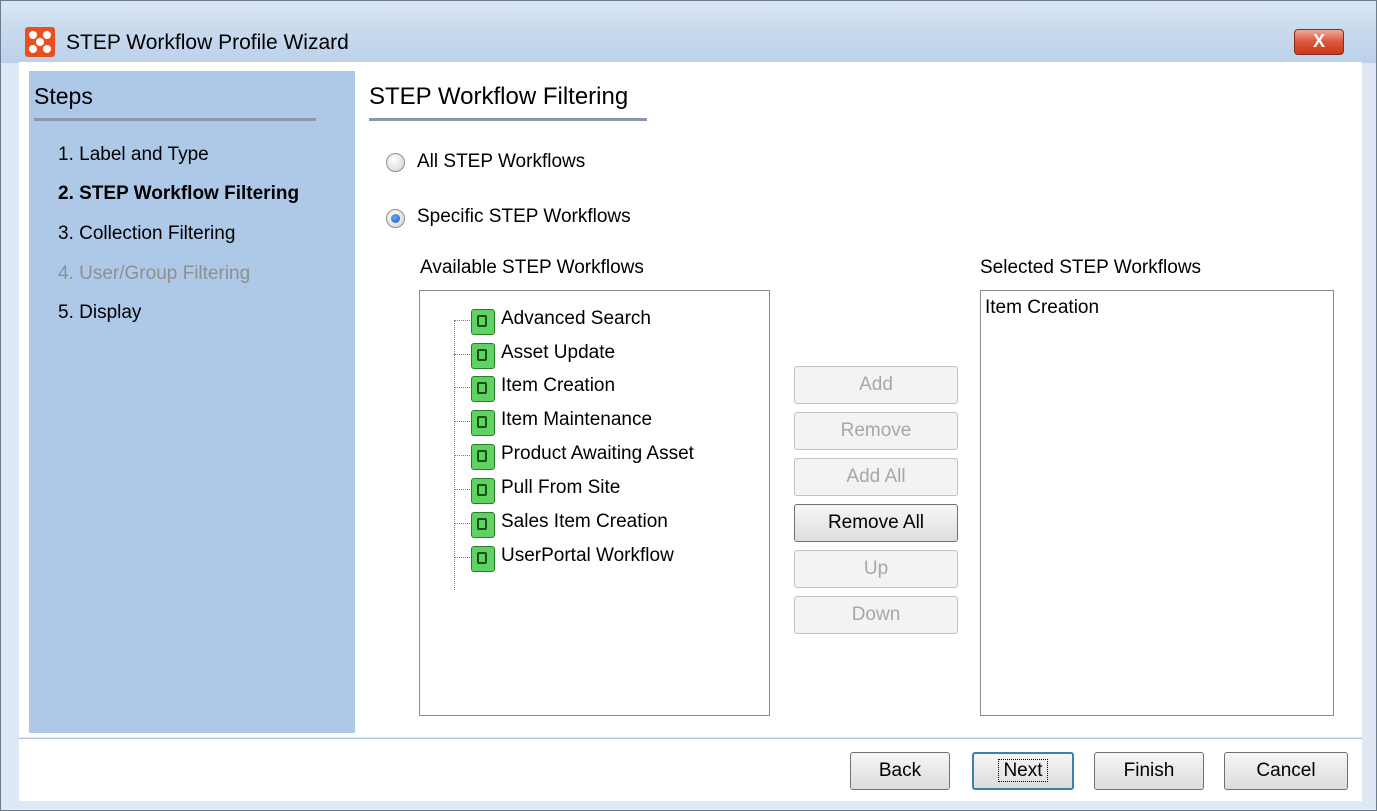 The height and width of the screenshot is (811, 1377). I want to click on all-workflows-radio, so click(395, 162).